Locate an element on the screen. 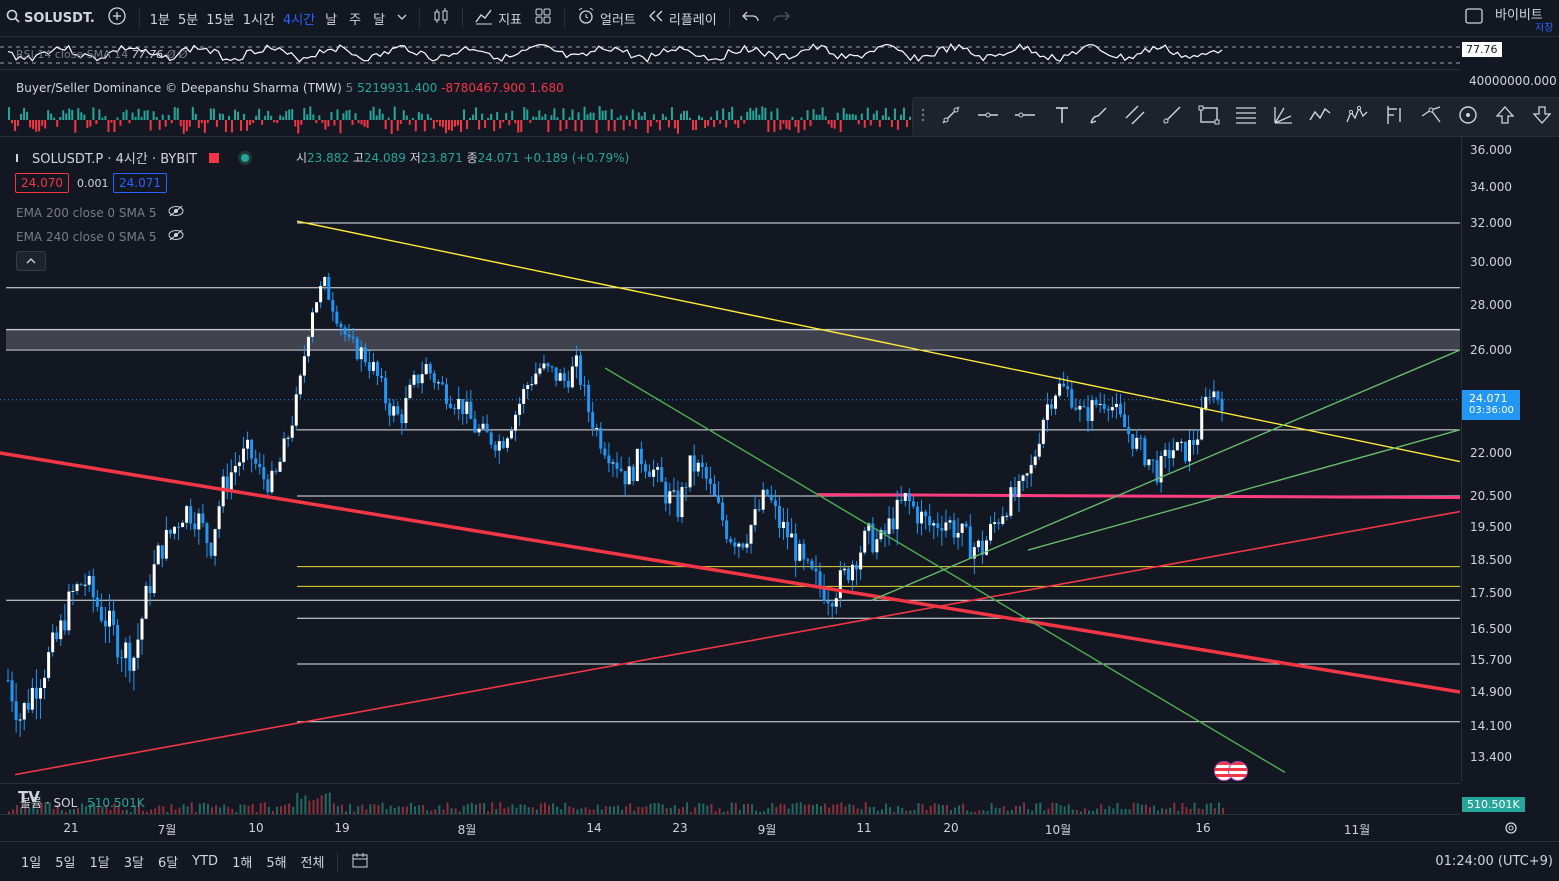  gann-fan-tool is located at coordinates (1283, 117).